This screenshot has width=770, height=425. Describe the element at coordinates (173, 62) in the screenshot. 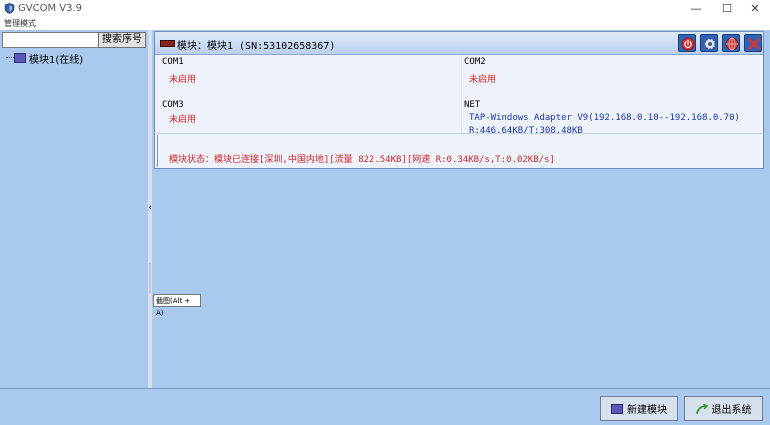

I see `com1-label: COM1` at that location.